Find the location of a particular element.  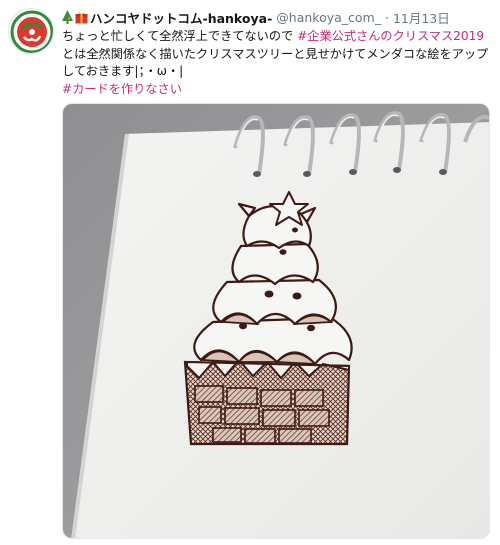

gift-icon is located at coordinates (81, 17).